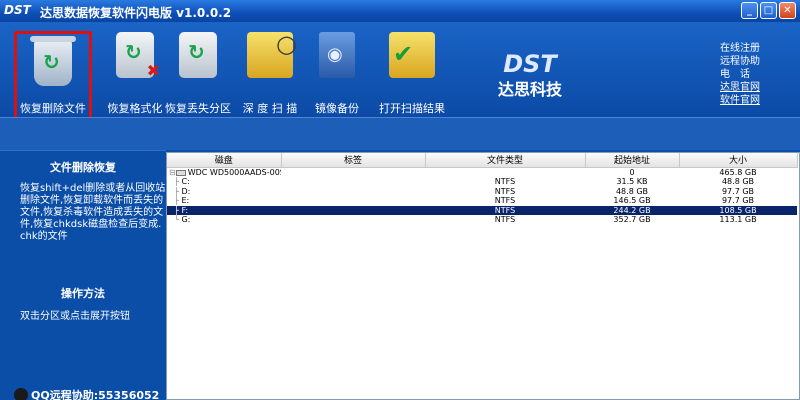  Describe the element at coordinates (198, 55) in the screenshot. I see `drive-partition-icon` at that location.